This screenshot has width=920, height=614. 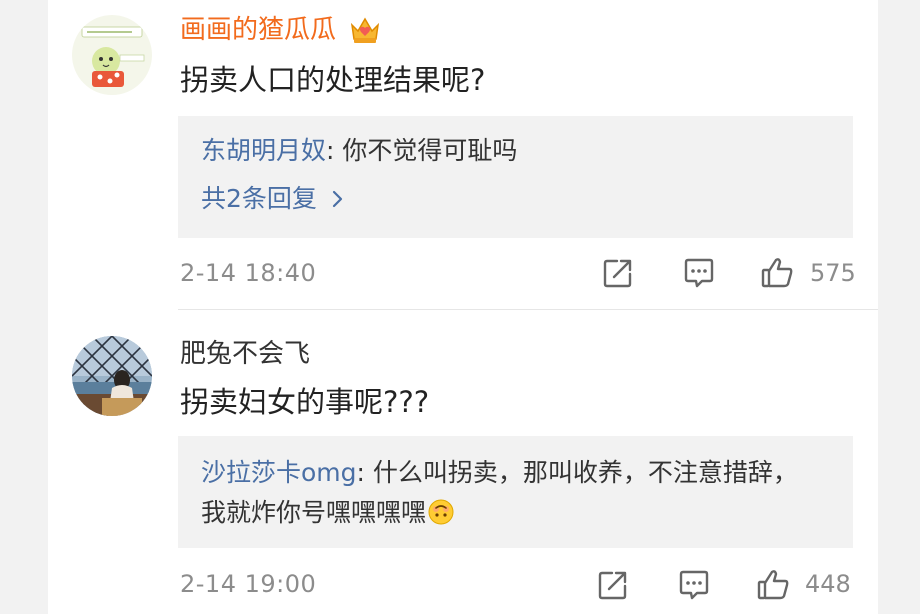 What do you see at coordinates (441, 511) in the screenshot?
I see `upside-down-face-emoji` at bounding box center [441, 511].